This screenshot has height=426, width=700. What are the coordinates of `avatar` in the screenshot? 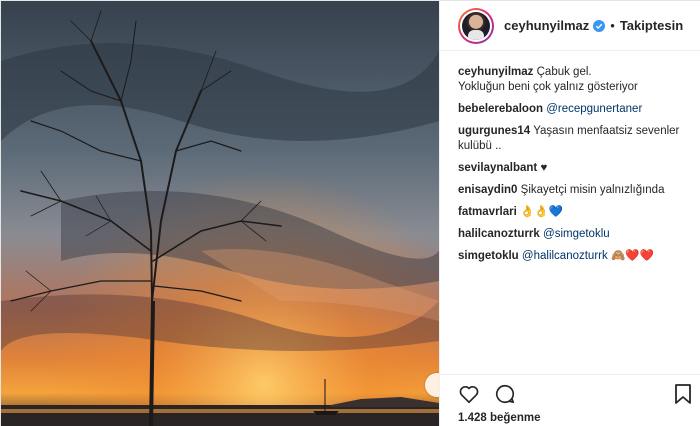 It's located at (476, 25).